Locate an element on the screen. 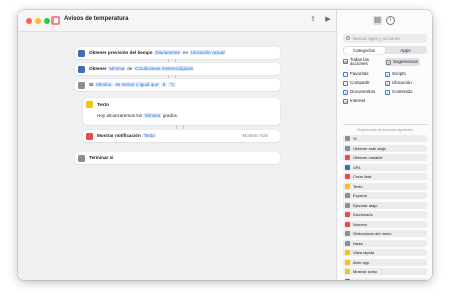 The height and width of the screenshot is (305, 450). suggested-action-item: Si is located at coordinates (385, 138).